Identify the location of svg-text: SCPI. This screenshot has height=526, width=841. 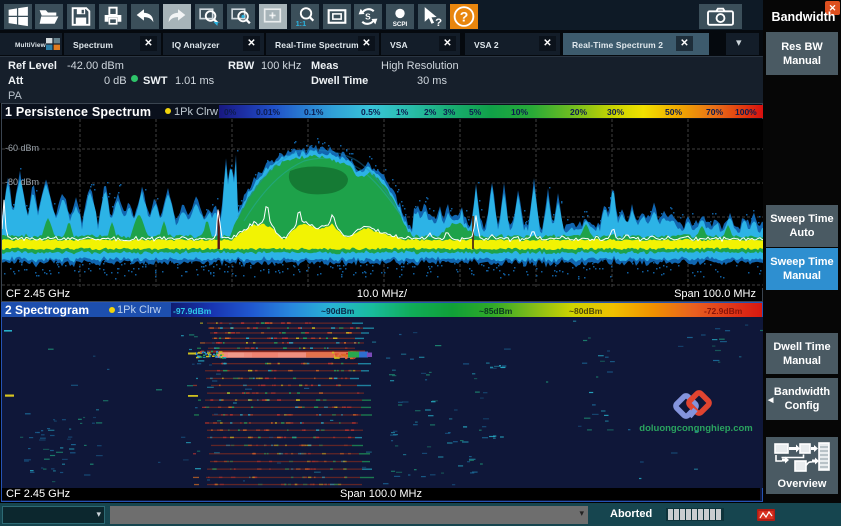
(400, 23).